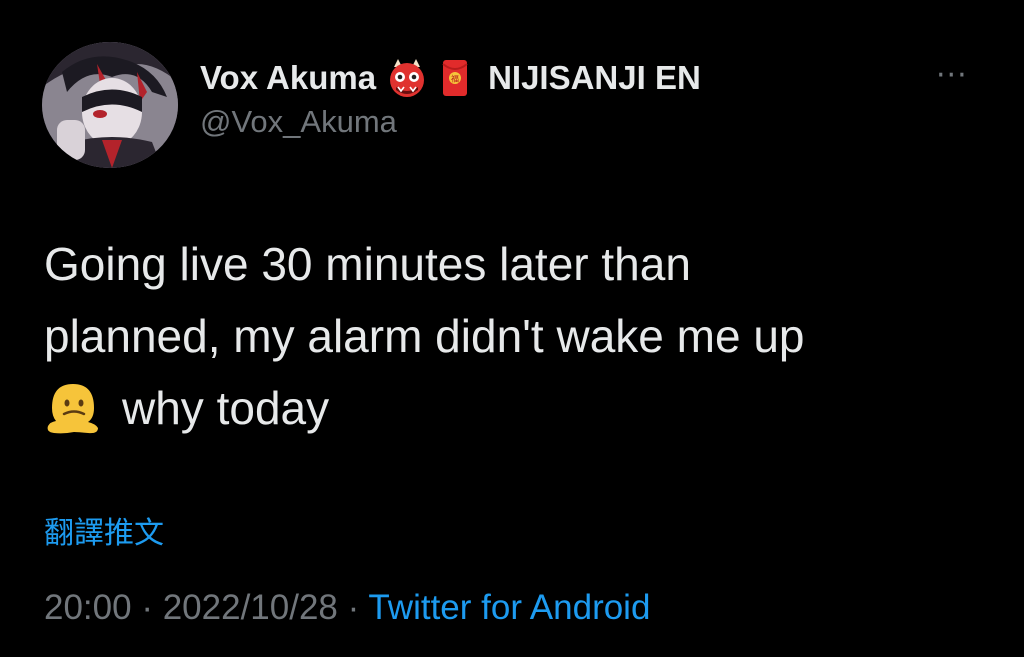 The image size is (1024, 657). I want to click on tweet-time: 20:00, so click(88, 607).